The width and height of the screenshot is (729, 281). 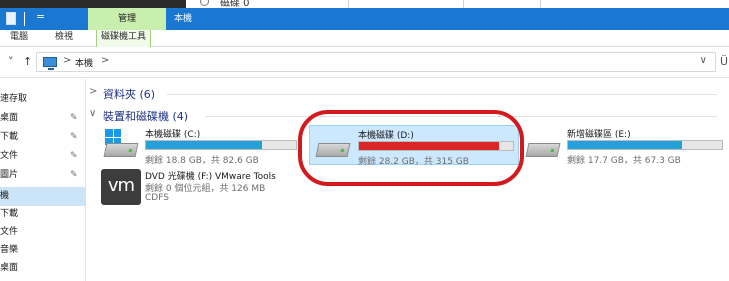 I want to click on tab-computer: 電腦, so click(x=19, y=38).